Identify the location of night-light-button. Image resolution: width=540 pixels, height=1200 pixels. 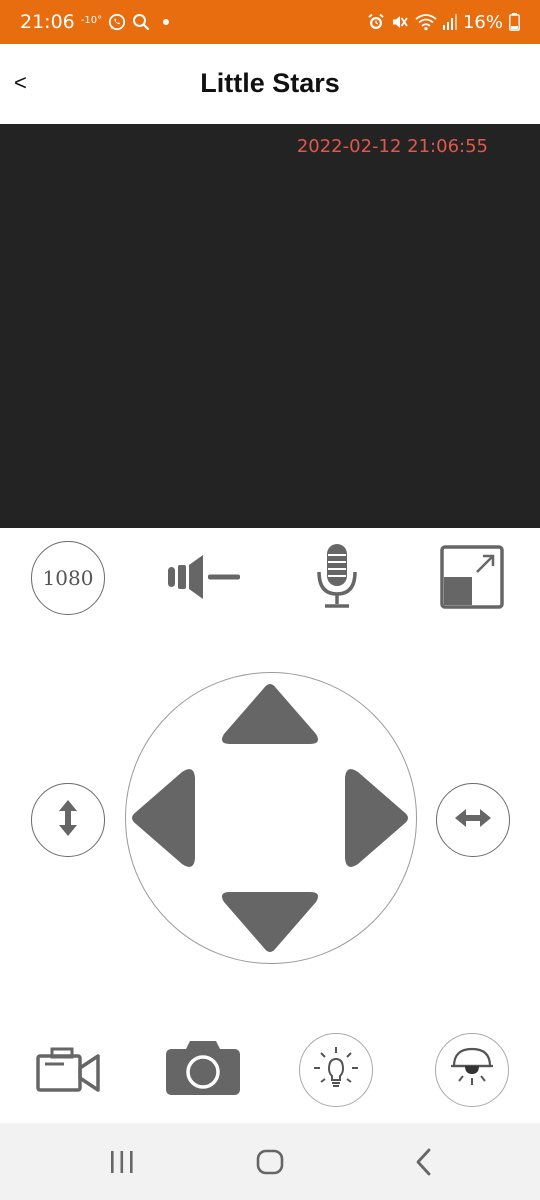
(472, 1070).